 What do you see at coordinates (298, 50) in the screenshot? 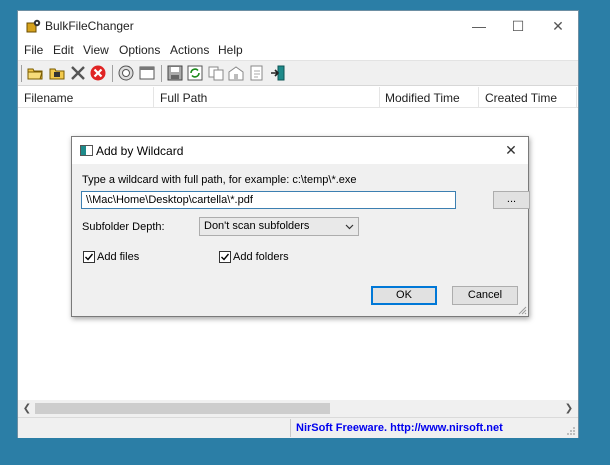
I see `menu-bar: File Edit View Options Actions Help` at bounding box center [298, 50].